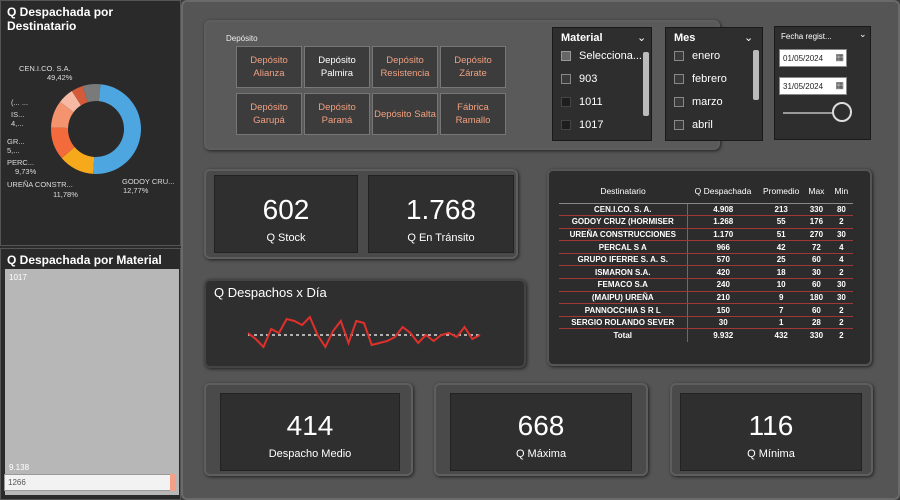 This screenshot has height=500, width=900. I want to click on donut-label-cenico: CEN.I.CO. S.A., so click(45, 68).